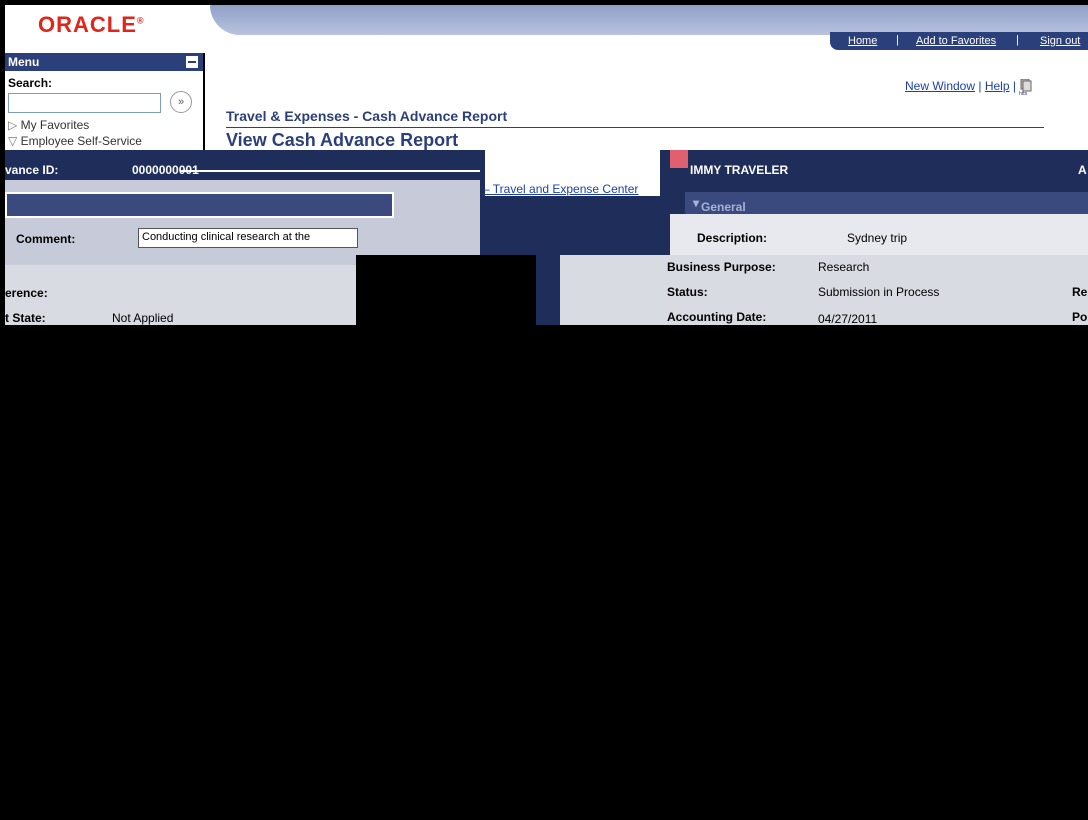 The image size is (1088, 820). I want to click on http-icon: http, so click(1026, 87).